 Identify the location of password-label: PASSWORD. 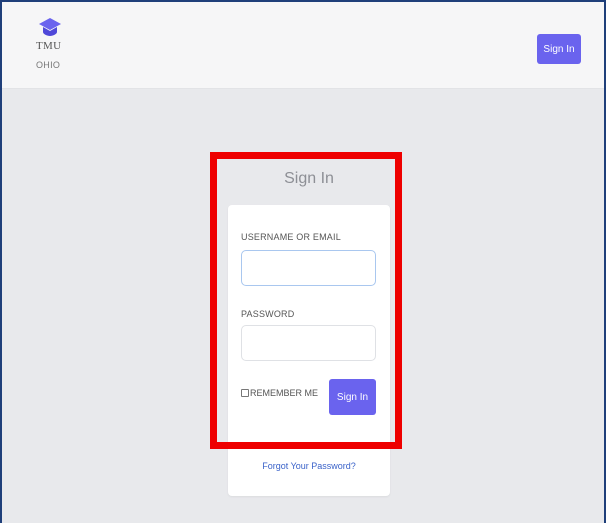
(268, 314).